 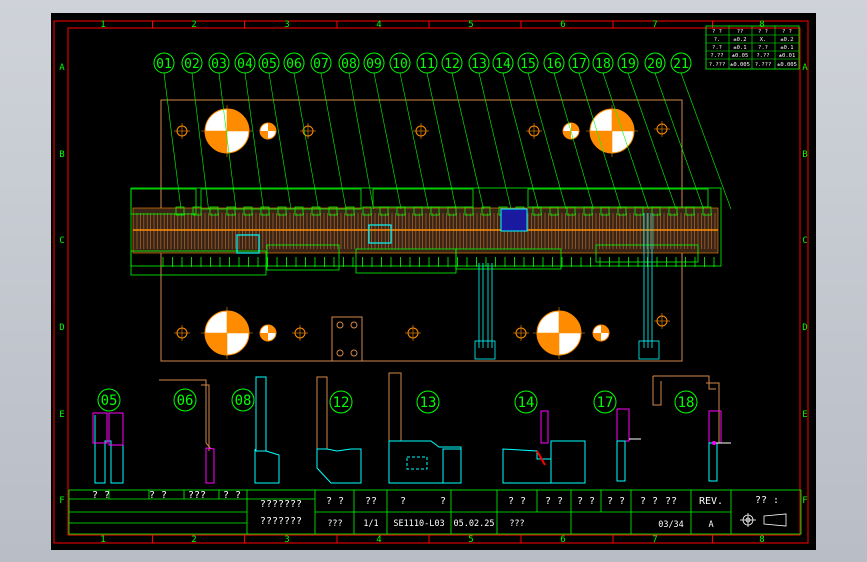 I want to click on station-label-09: 09, so click(x=374, y=64).